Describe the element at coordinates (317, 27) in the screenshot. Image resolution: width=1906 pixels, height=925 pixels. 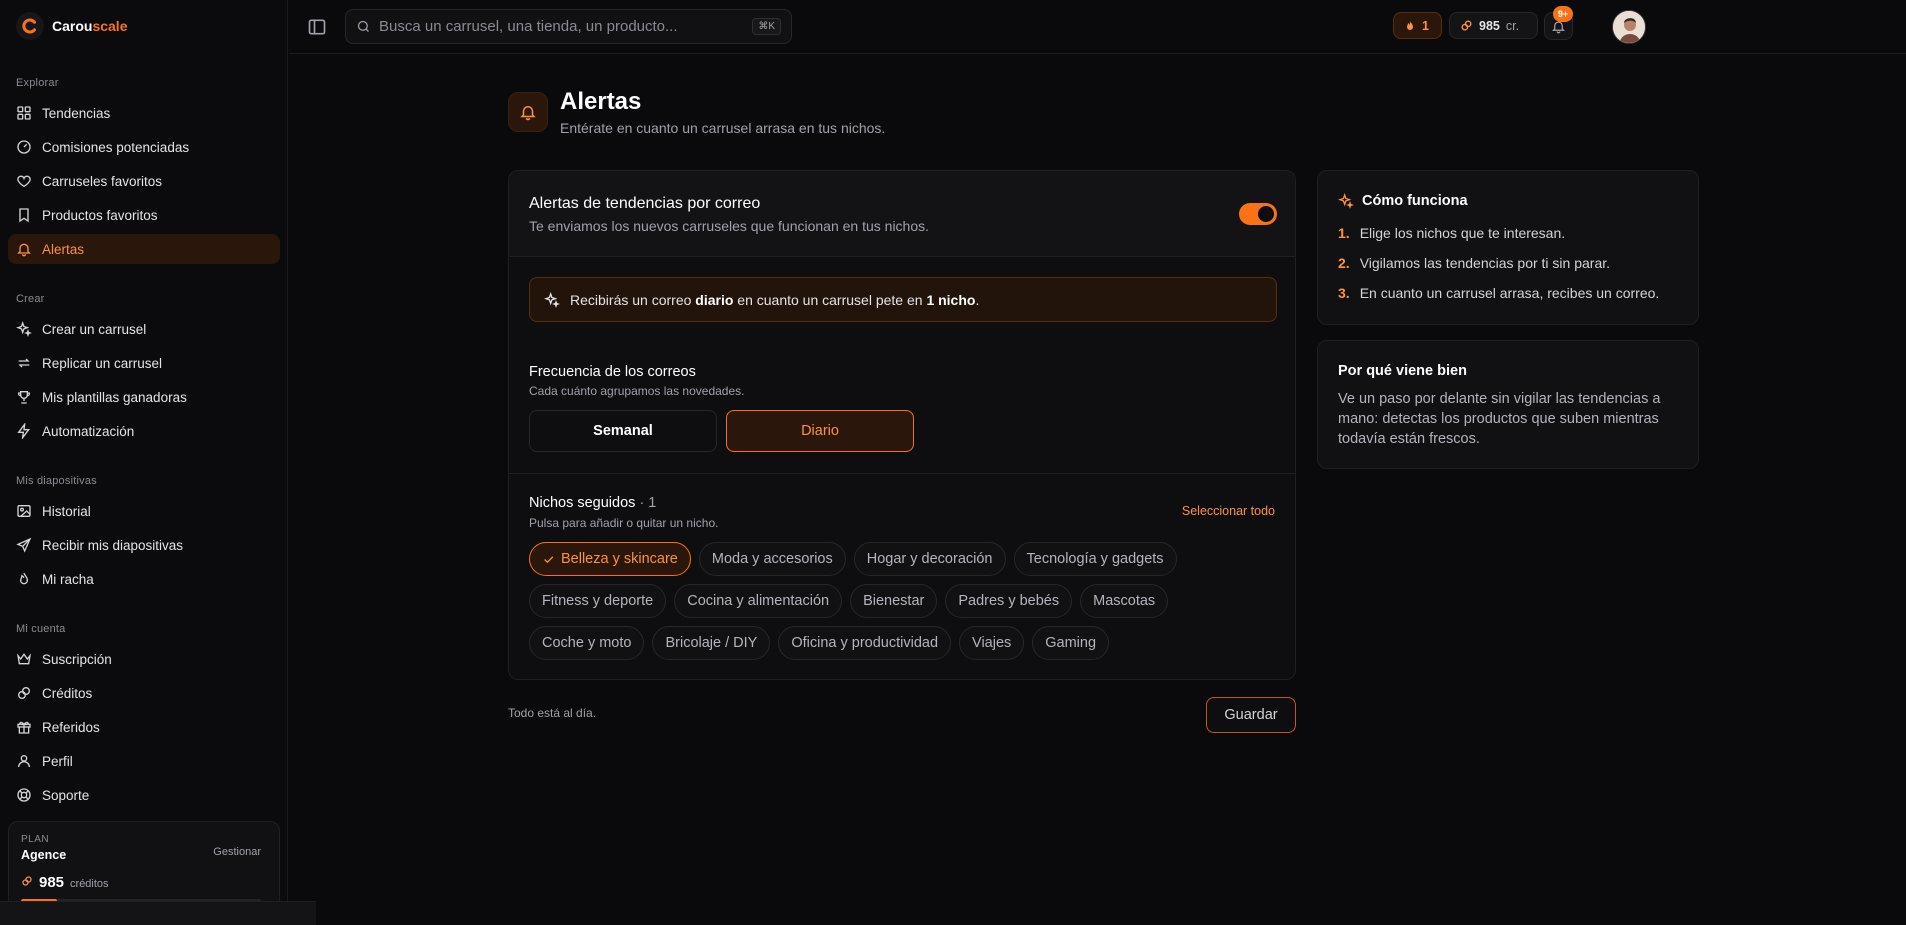
I see `sidebar-toggle-icon` at that location.